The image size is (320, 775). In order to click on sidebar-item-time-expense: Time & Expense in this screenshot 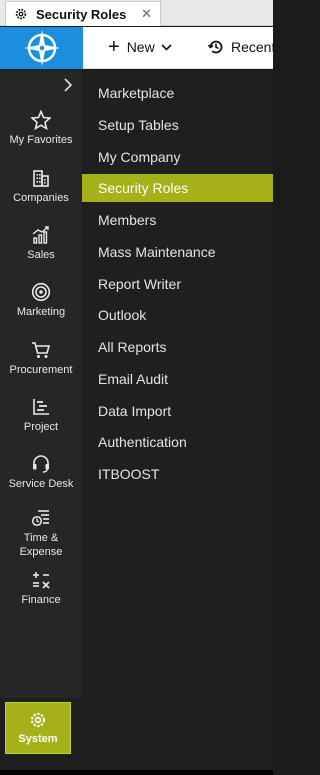, I will do `click(41, 533)`.